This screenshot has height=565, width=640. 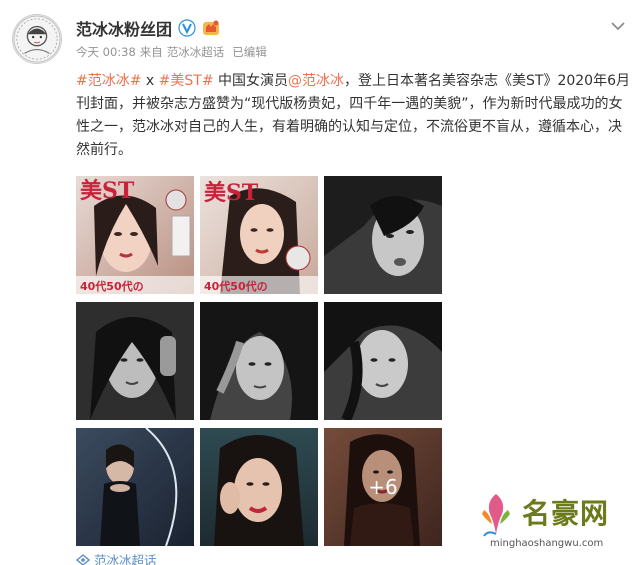 What do you see at coordinates (125, 557) in the screenshot?
I see `topic-label: 范冰冰超话` at bounding box center [125, 557].